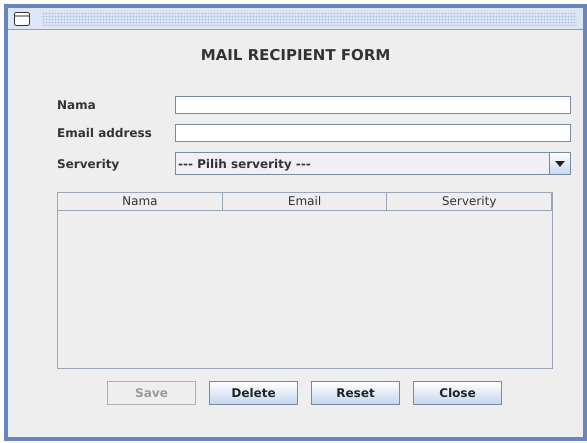 This screenshot has width=587, height=443. Describe the element at coordinates (244, 164) in the screenshot. I see `dropdown-value: --- Pilih serverity ---` at that location.